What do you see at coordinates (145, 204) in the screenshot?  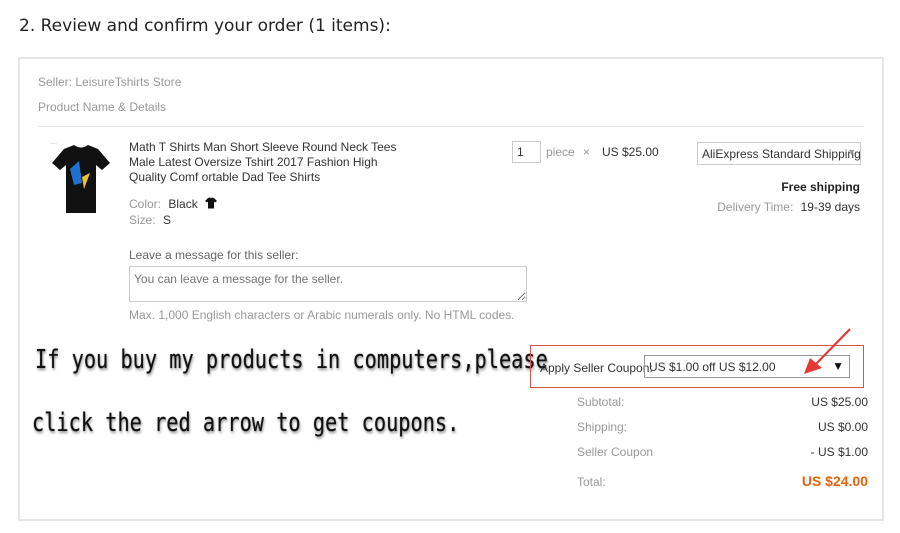 I see `color-key: Color:` at bounding box center [145, 204].